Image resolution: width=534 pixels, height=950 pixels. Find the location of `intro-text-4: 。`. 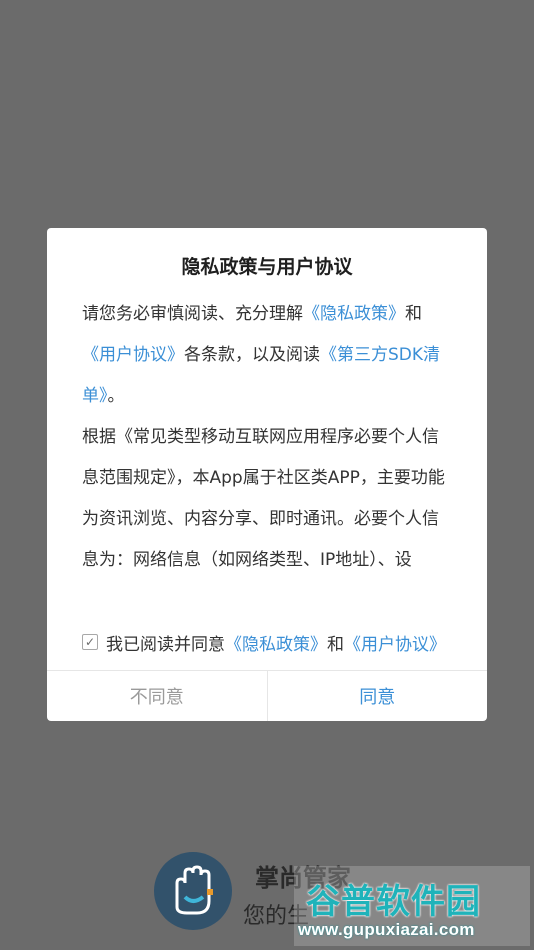

intro-text-4: 。 is located at coordinates (116, 396).